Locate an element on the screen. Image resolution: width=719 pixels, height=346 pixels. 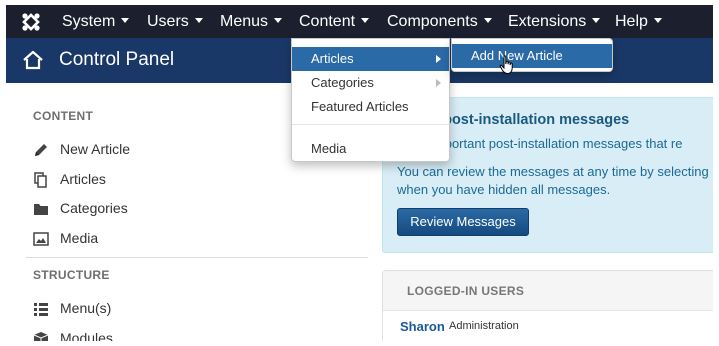
user-name-link: Sharon is located at coordinates (422, 326).